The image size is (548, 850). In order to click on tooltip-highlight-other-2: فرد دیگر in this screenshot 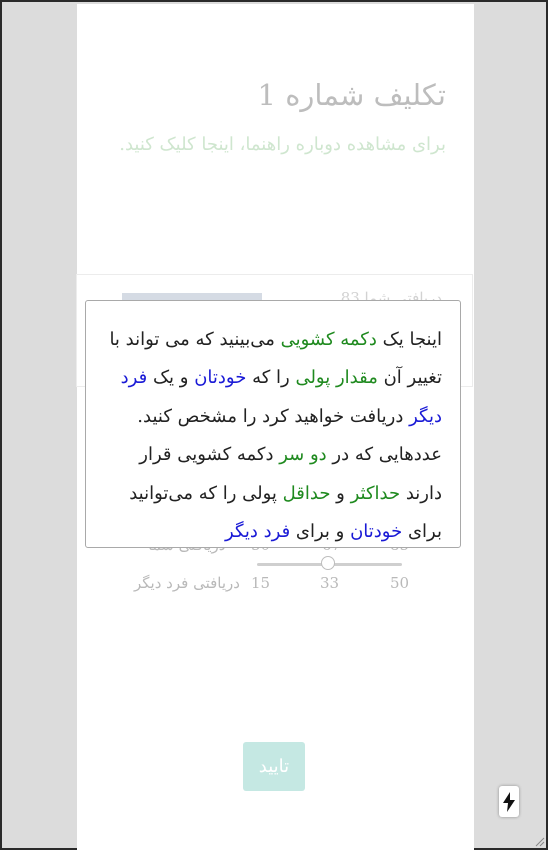, I will do `click(258, 532)`.